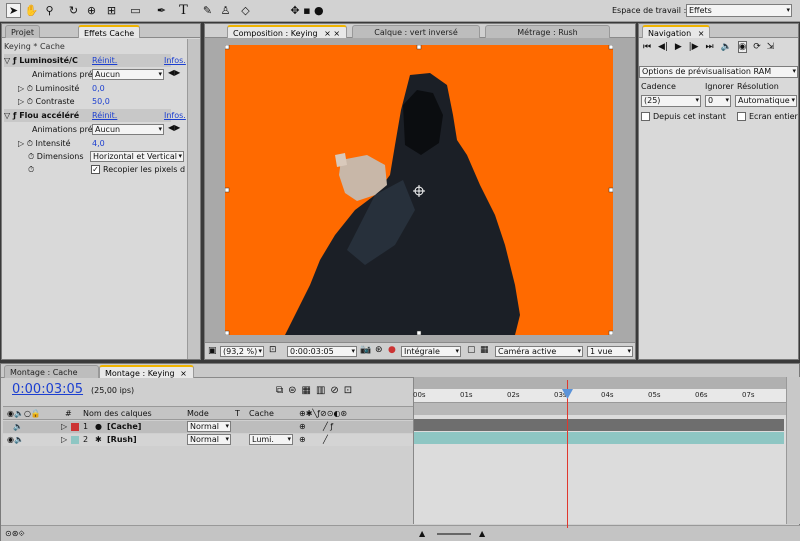  What do you see at coordinates (261, 414) in the screenshot?
I see `col-cache: Cache` at bounding box center [261, 414].